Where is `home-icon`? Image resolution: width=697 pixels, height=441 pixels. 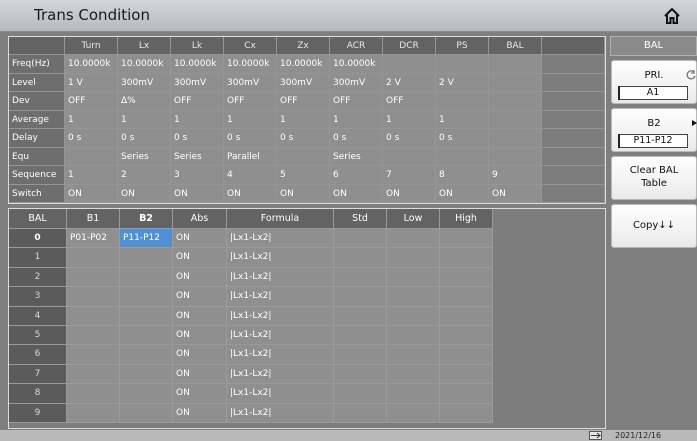 home-icon is located at coordinates (672, 16).